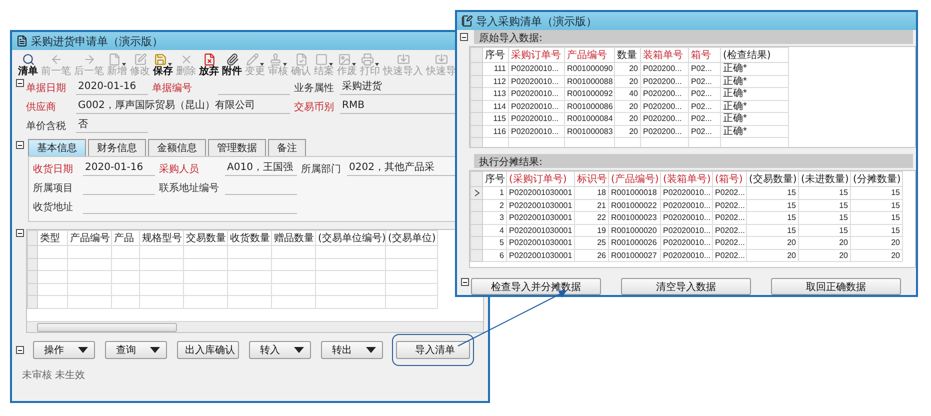  Describe the element at coordinates (627, 55) in the screenshot. I see `column-header: 数量` at that location.